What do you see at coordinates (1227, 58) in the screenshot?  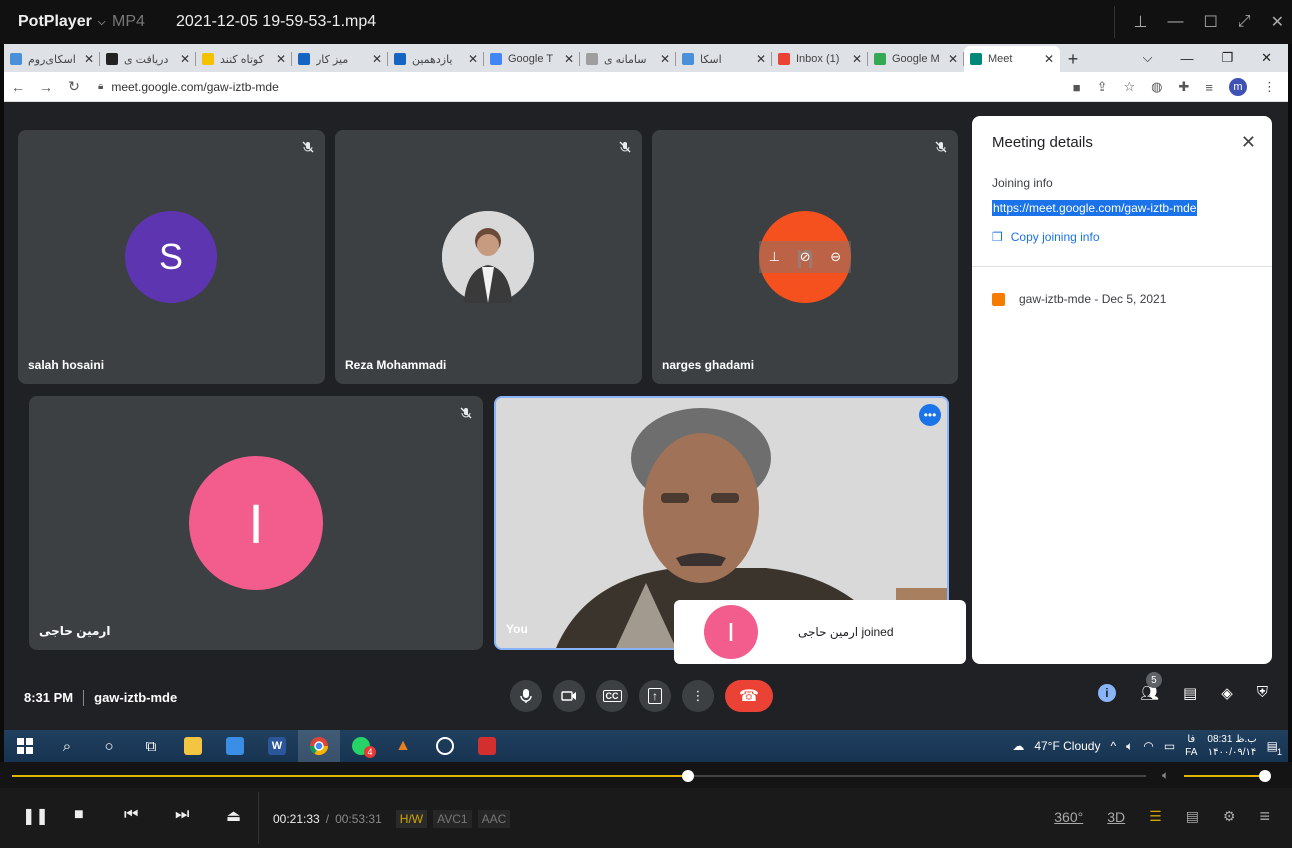 I see `chrome-maximize-button: ❐` at bounding box center [1227, 58].